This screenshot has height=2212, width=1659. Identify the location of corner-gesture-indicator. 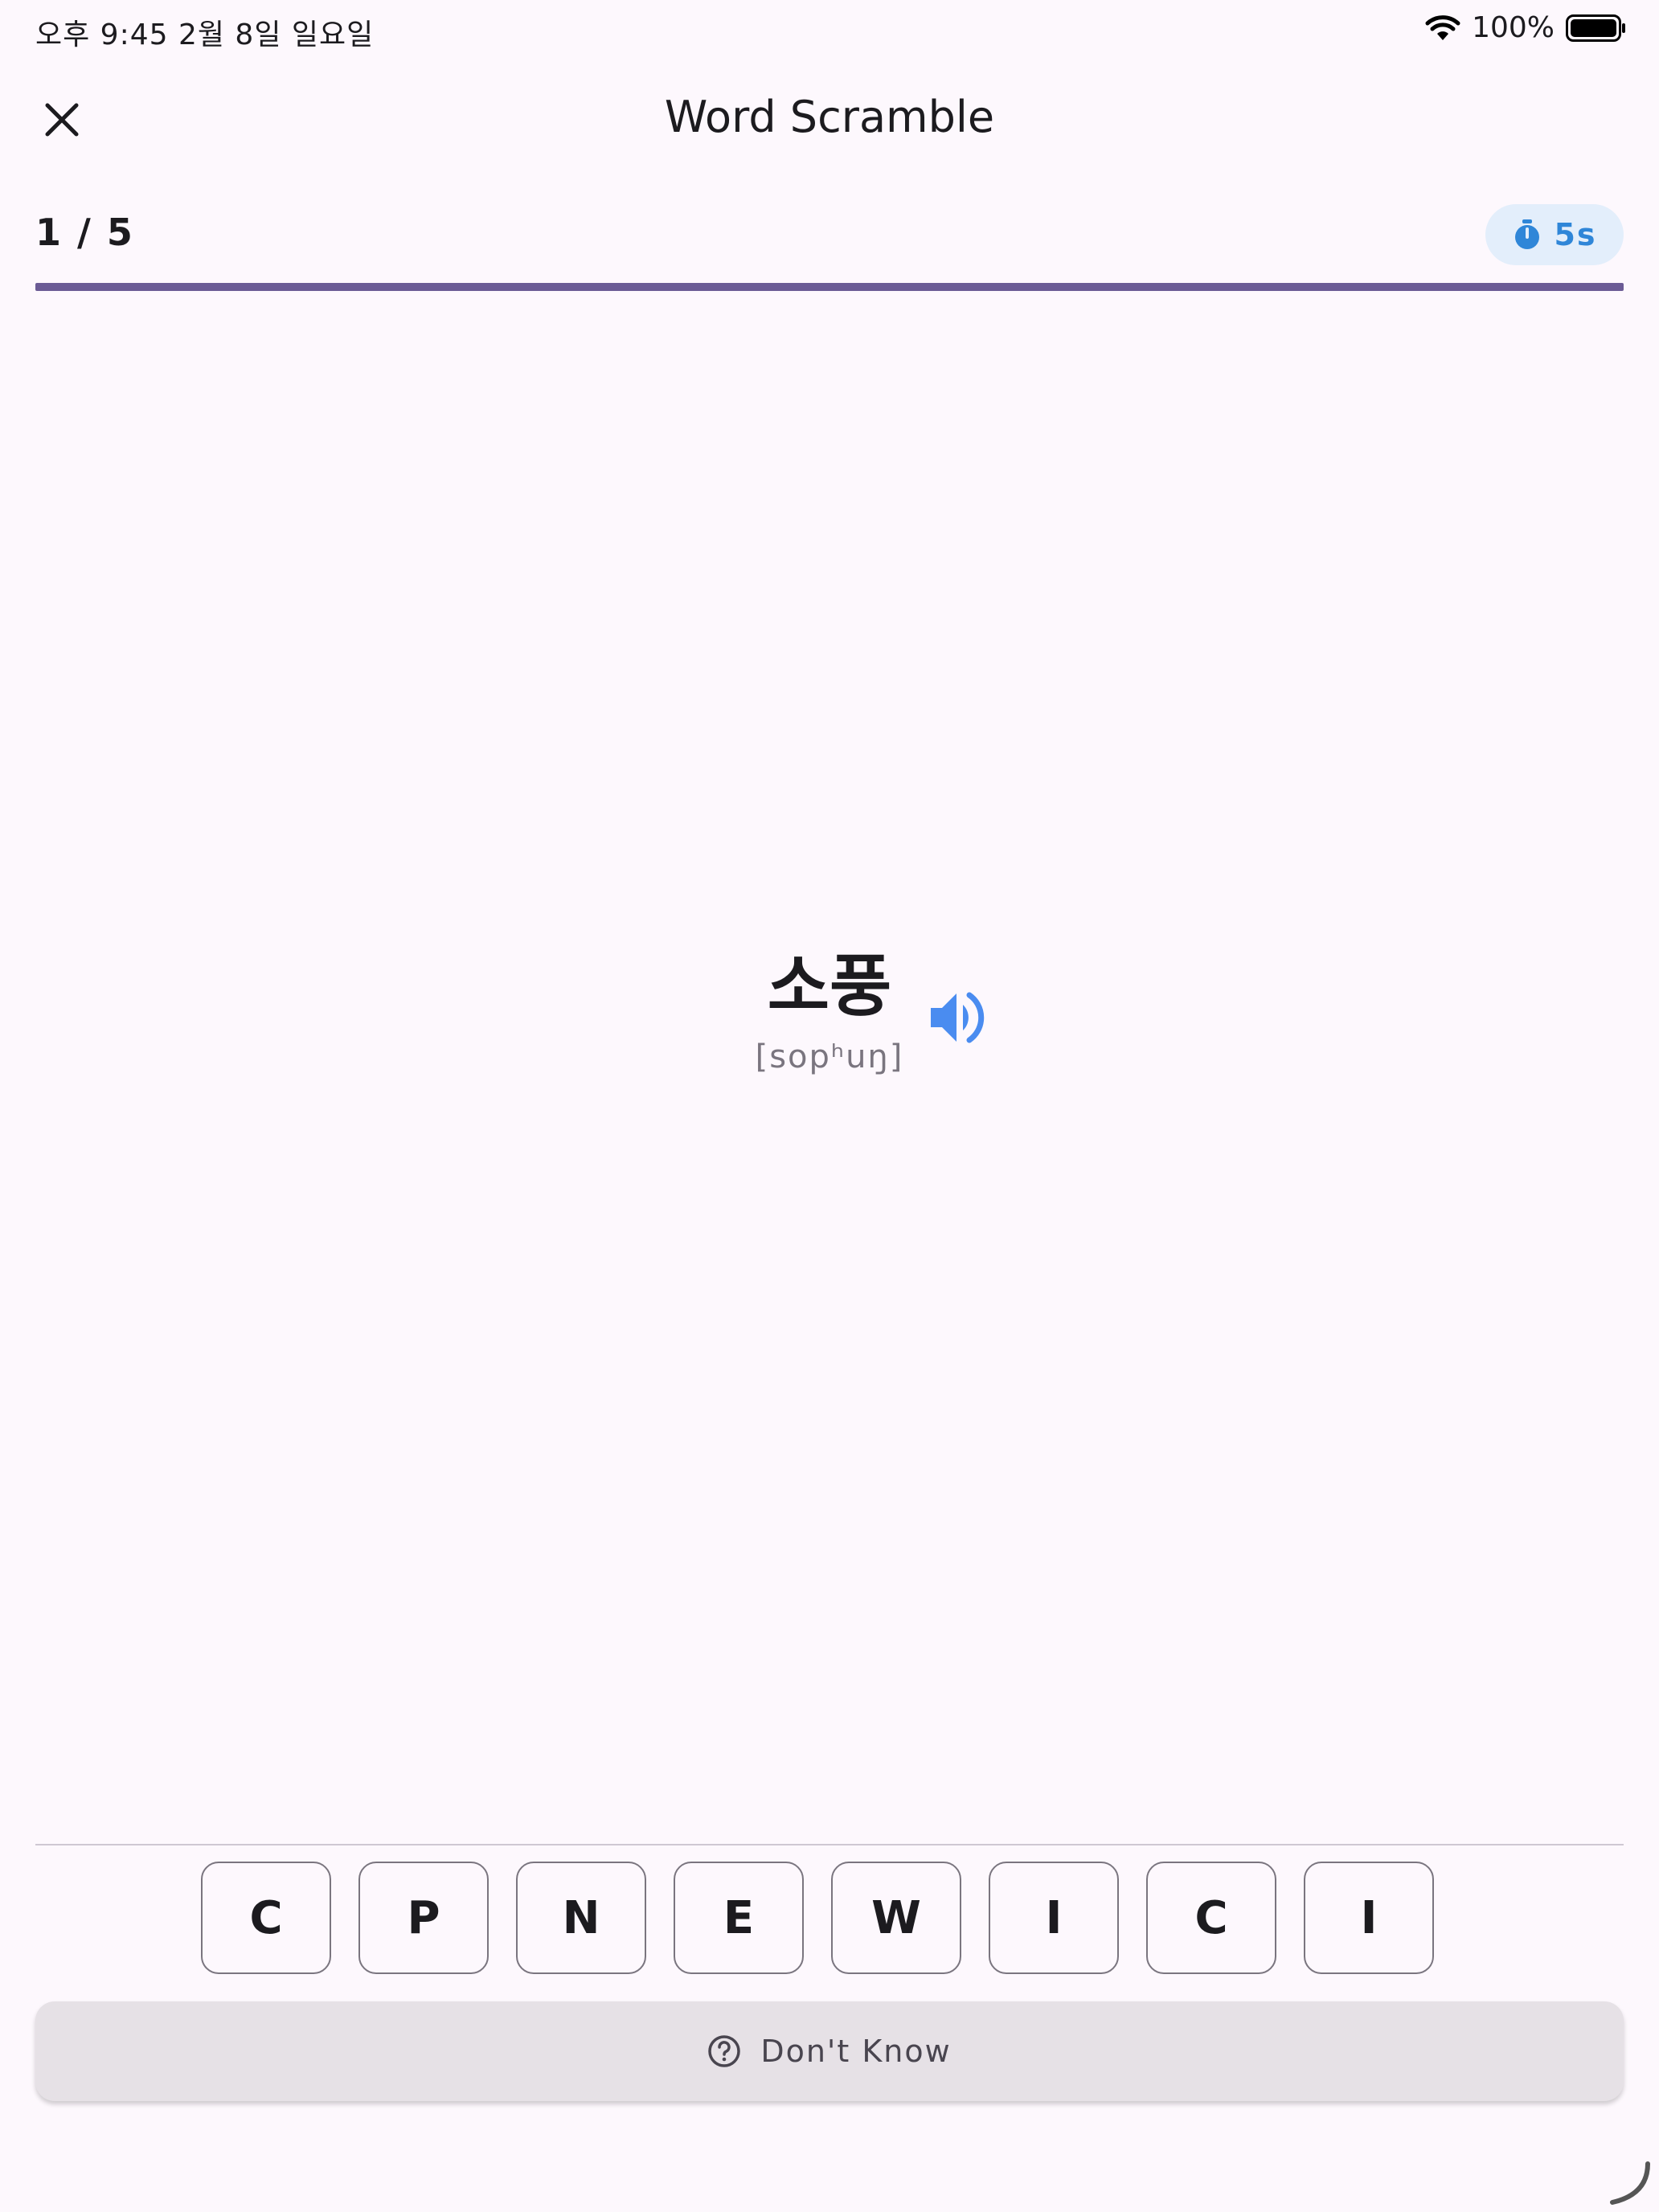
(1630, 2183).